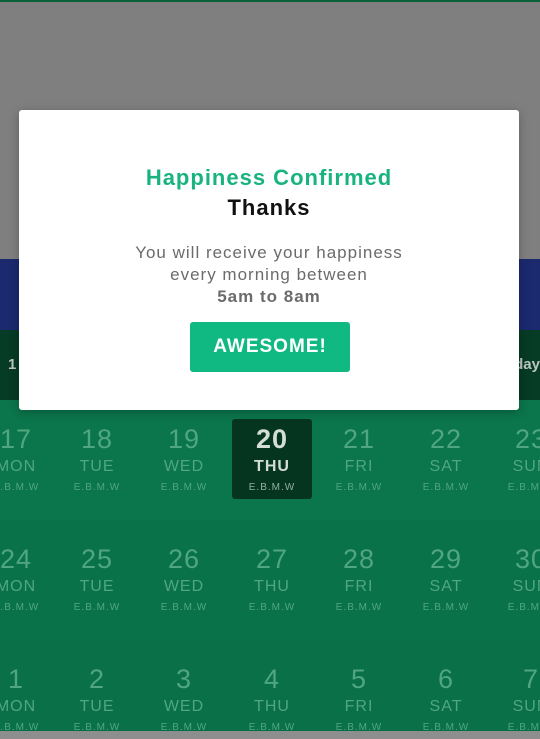 This screenshot has height=739, width=540. What do you see at coordinates (270, 347) in the screenshot?
I see `awesome-button: AWESOME!` at bounding box center [270, 347].